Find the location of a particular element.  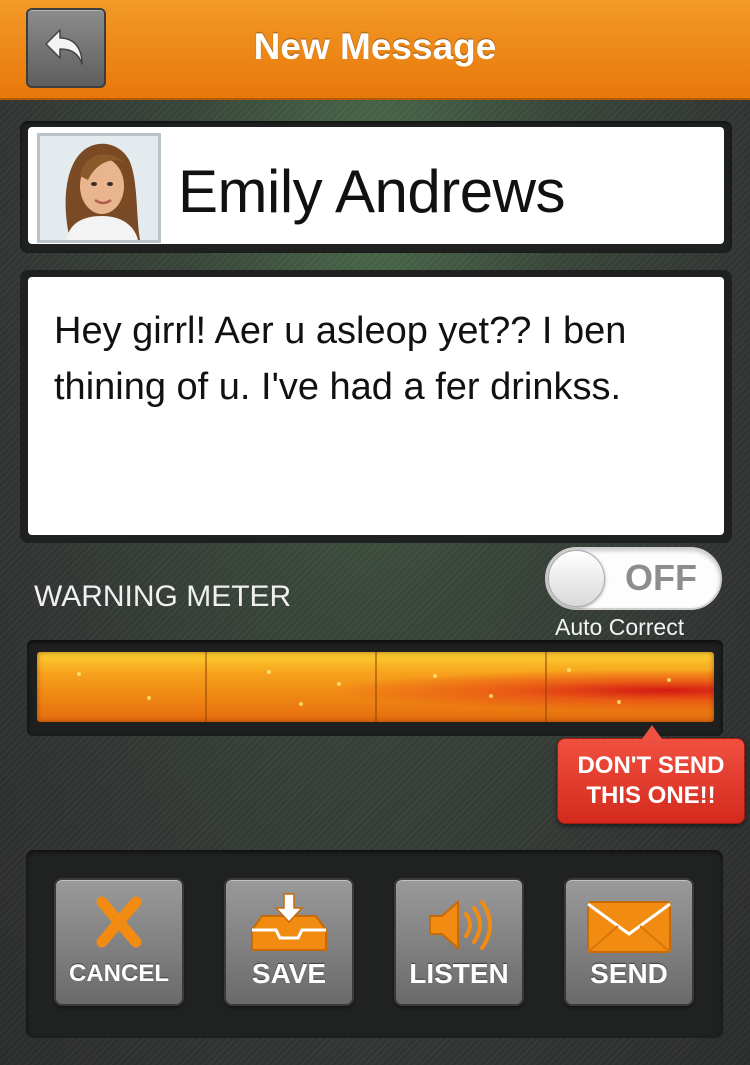

cancel-button: CANCEL is located at coordinates (119, 942).